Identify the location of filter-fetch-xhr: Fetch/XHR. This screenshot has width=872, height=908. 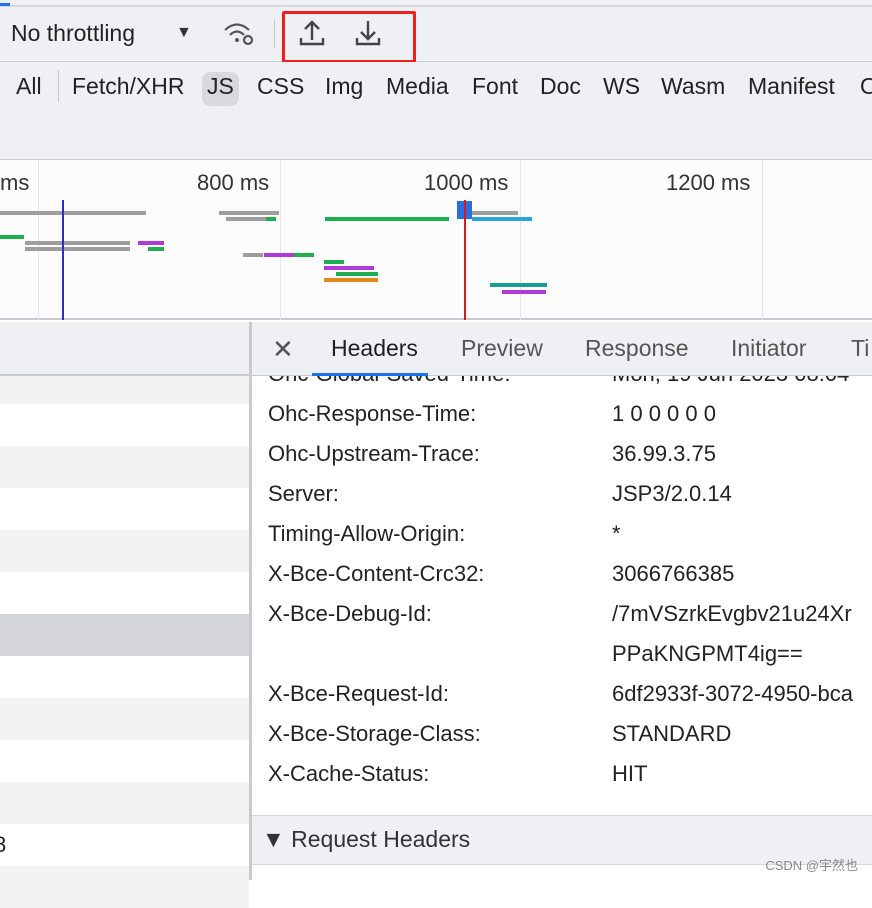
(128, 89).